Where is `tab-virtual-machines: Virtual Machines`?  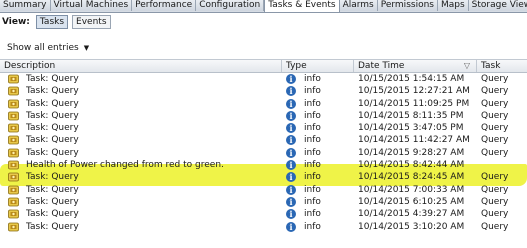
tab-virtual-machines: Virtual Machines is located at coordinates (91, 5).